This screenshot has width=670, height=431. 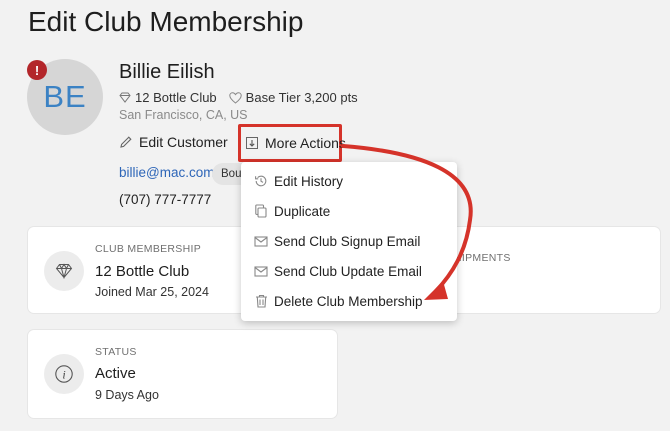 I want to click on club-membership-value: 12 Bottle Club, so click(x=142, y=271).